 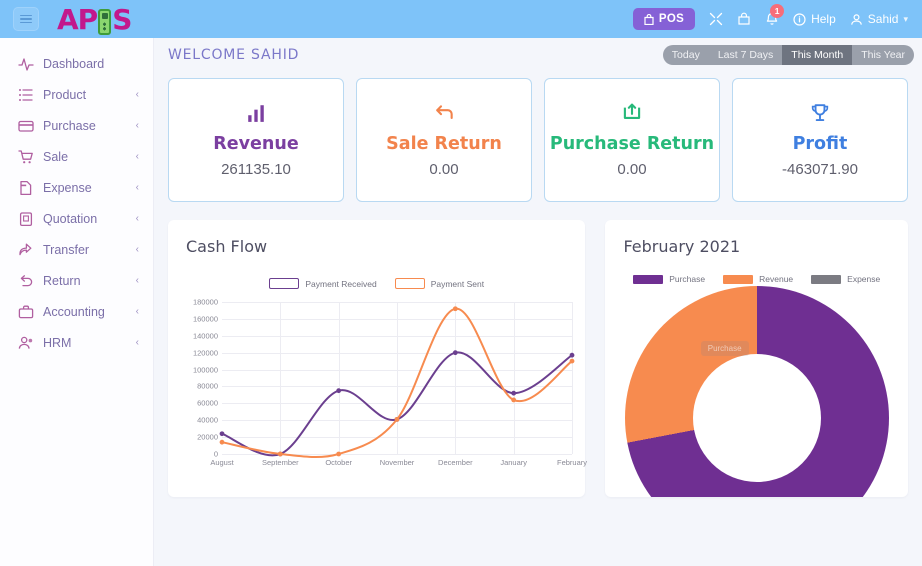 What do you see at coordinates (62, 280) in the screenshot?
I see `sidebar-item-label: Return` at bounding box center [62, 280].